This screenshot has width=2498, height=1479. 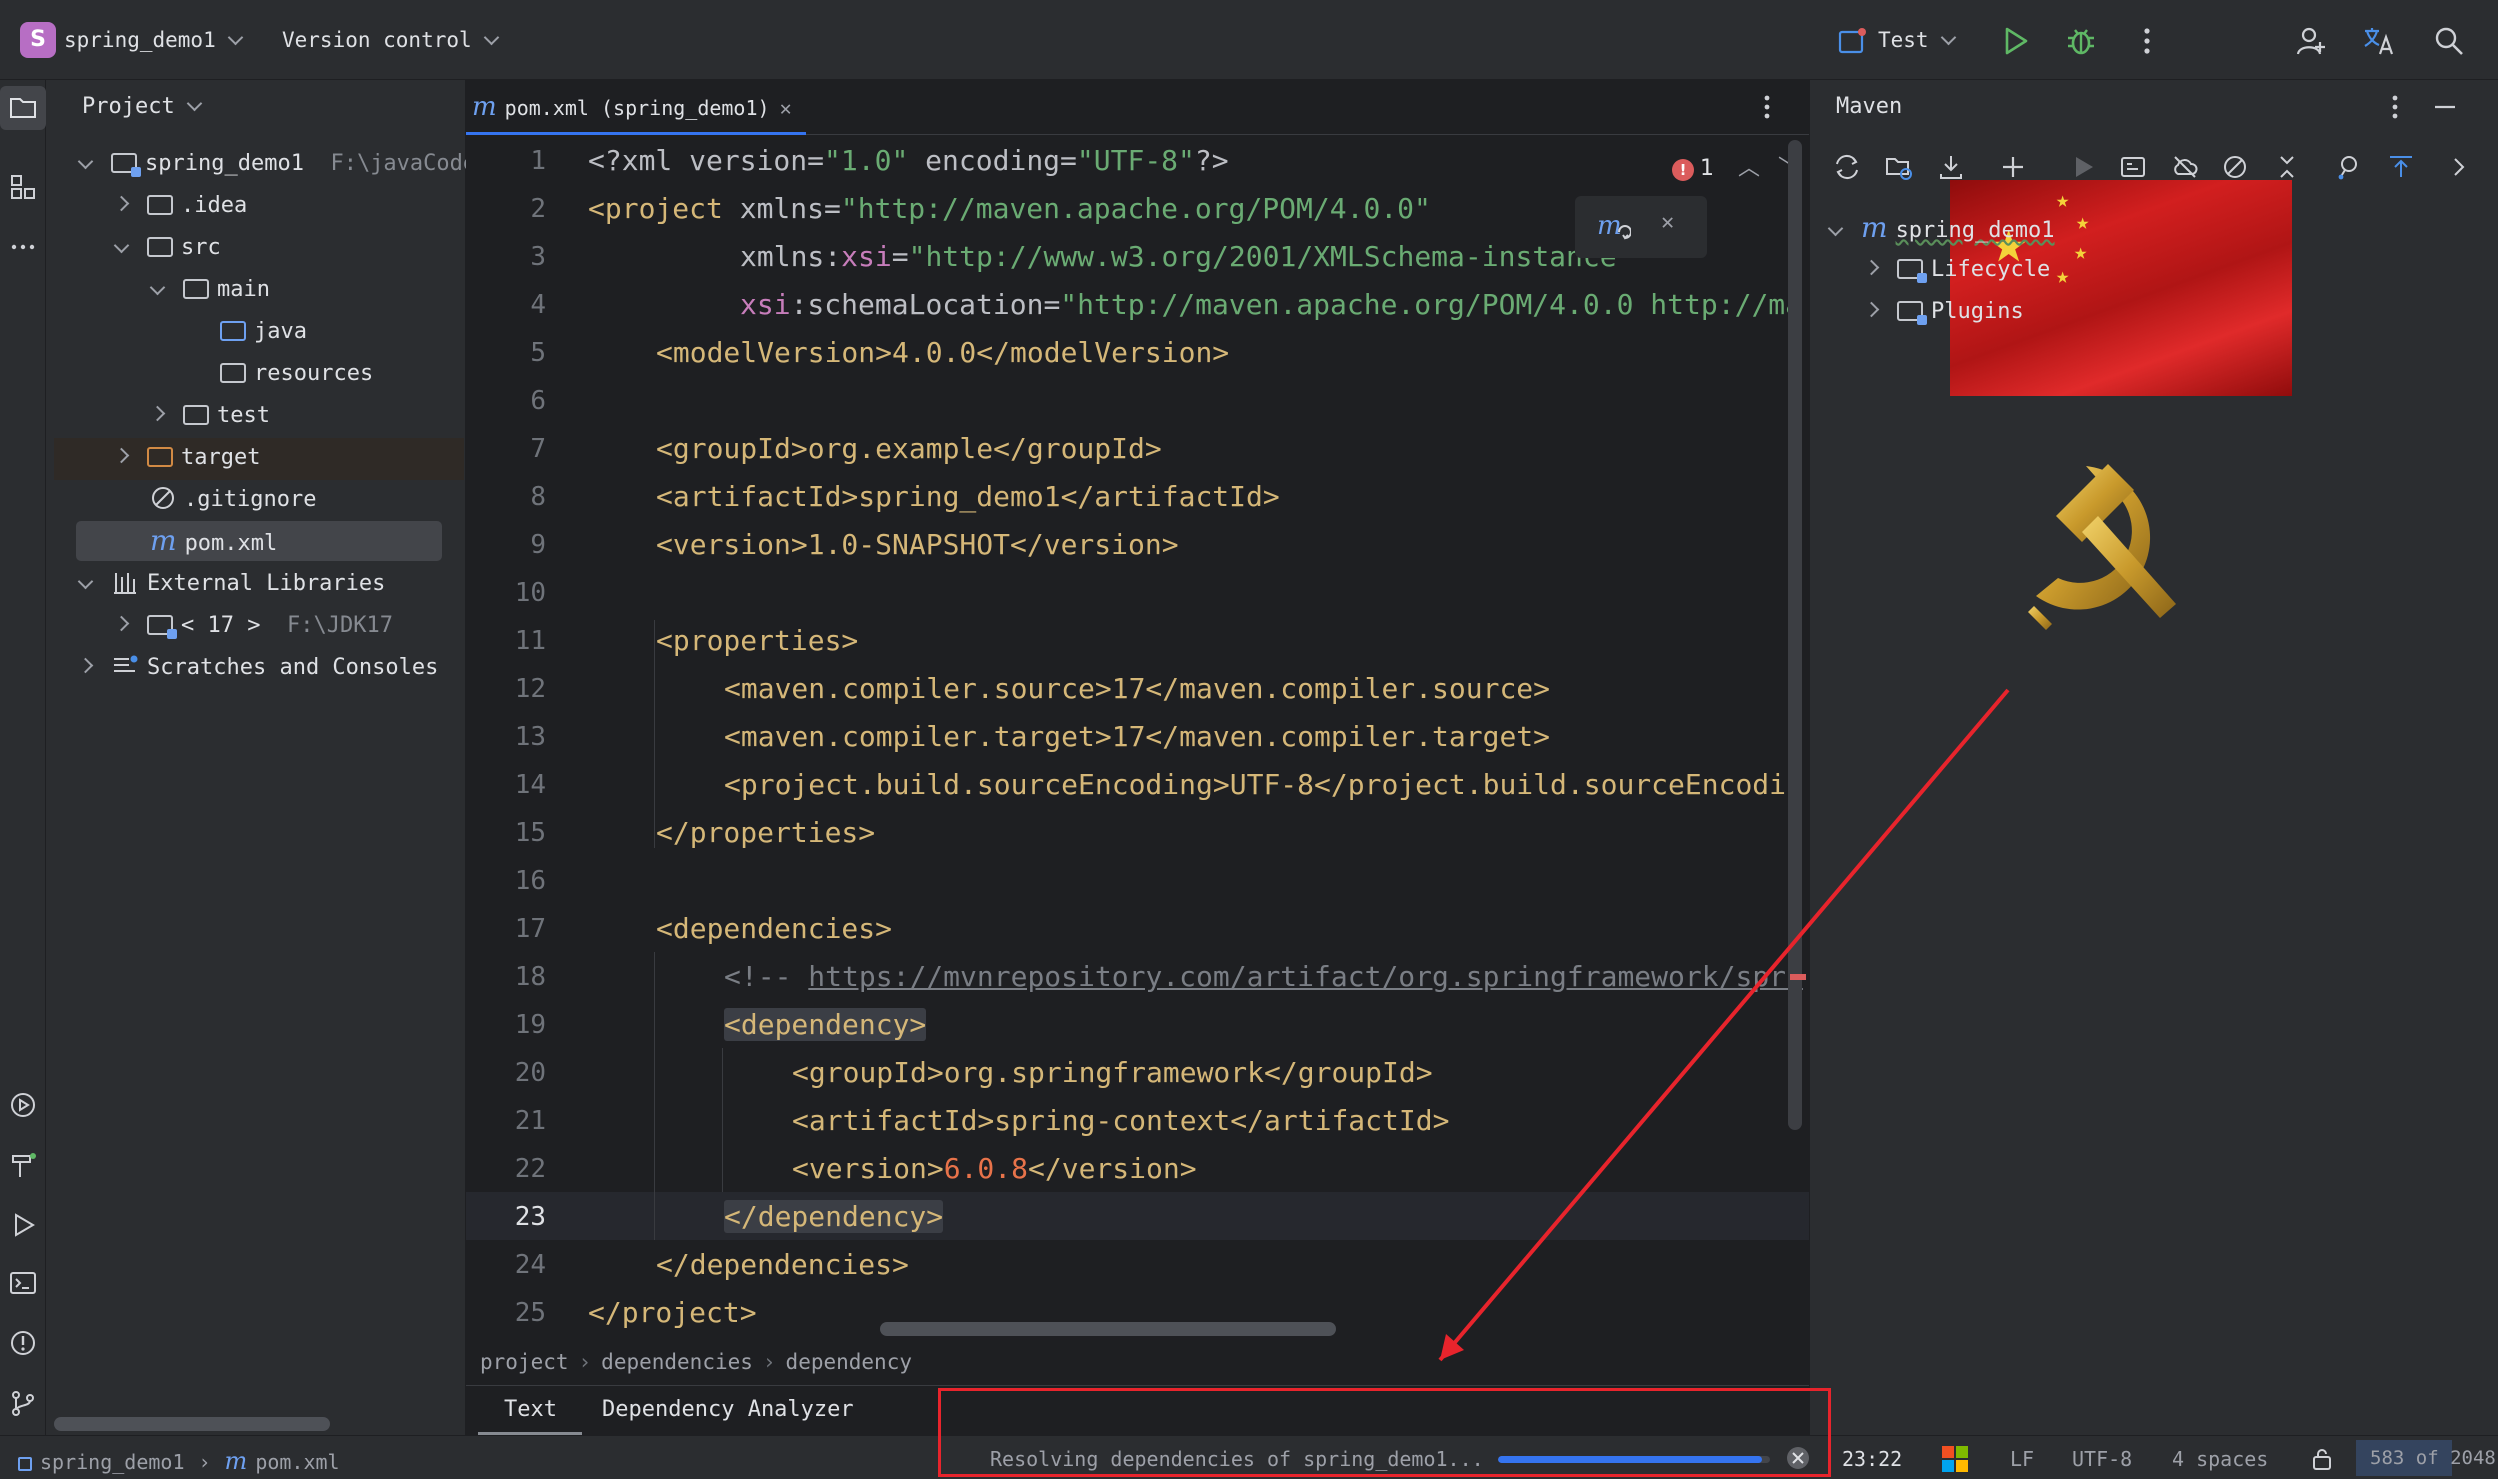 What do you see at coordinates (2401, 167) in the screenshot?
I see `show-diagram-icon` at bounding box center [2401, 167].